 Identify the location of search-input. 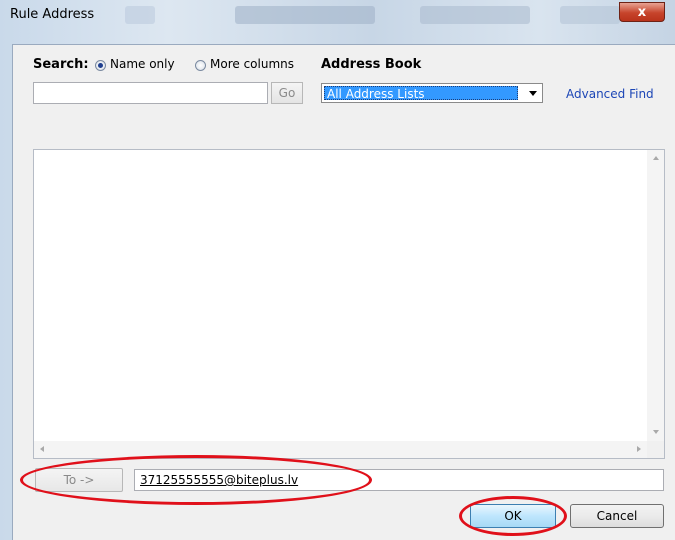
(150, 93).